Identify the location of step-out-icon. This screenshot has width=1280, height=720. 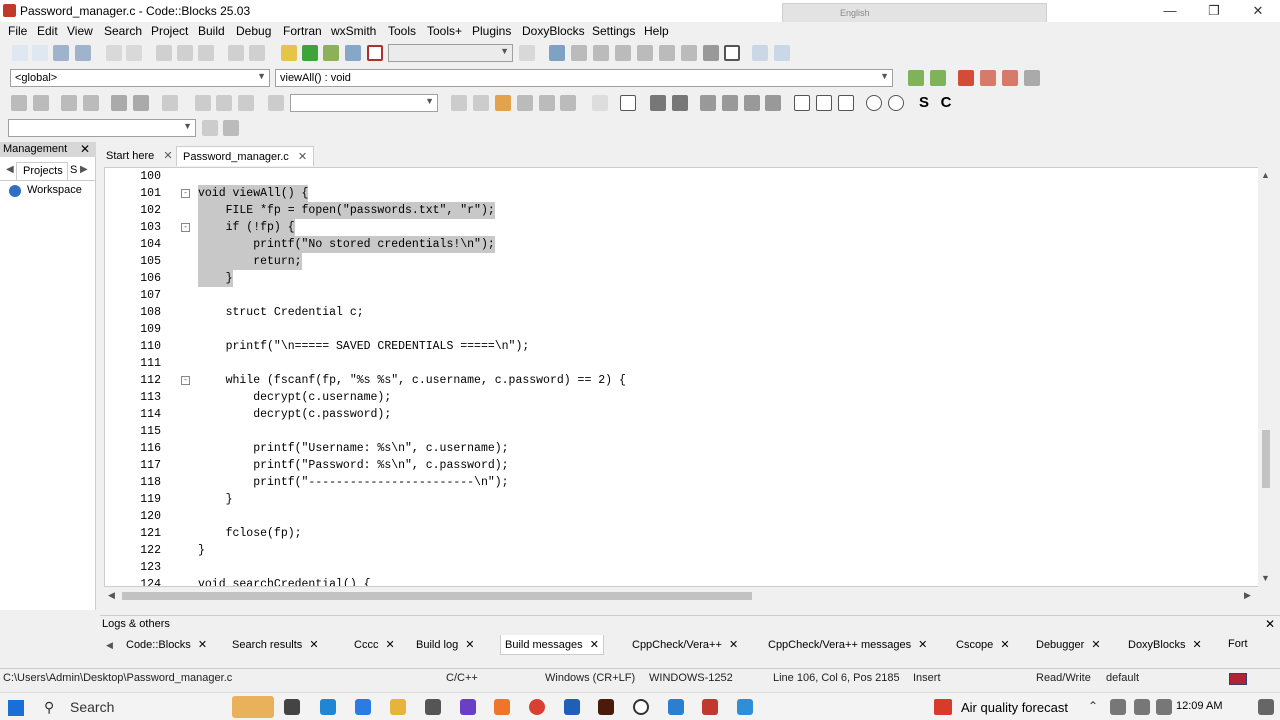
(645, 53).